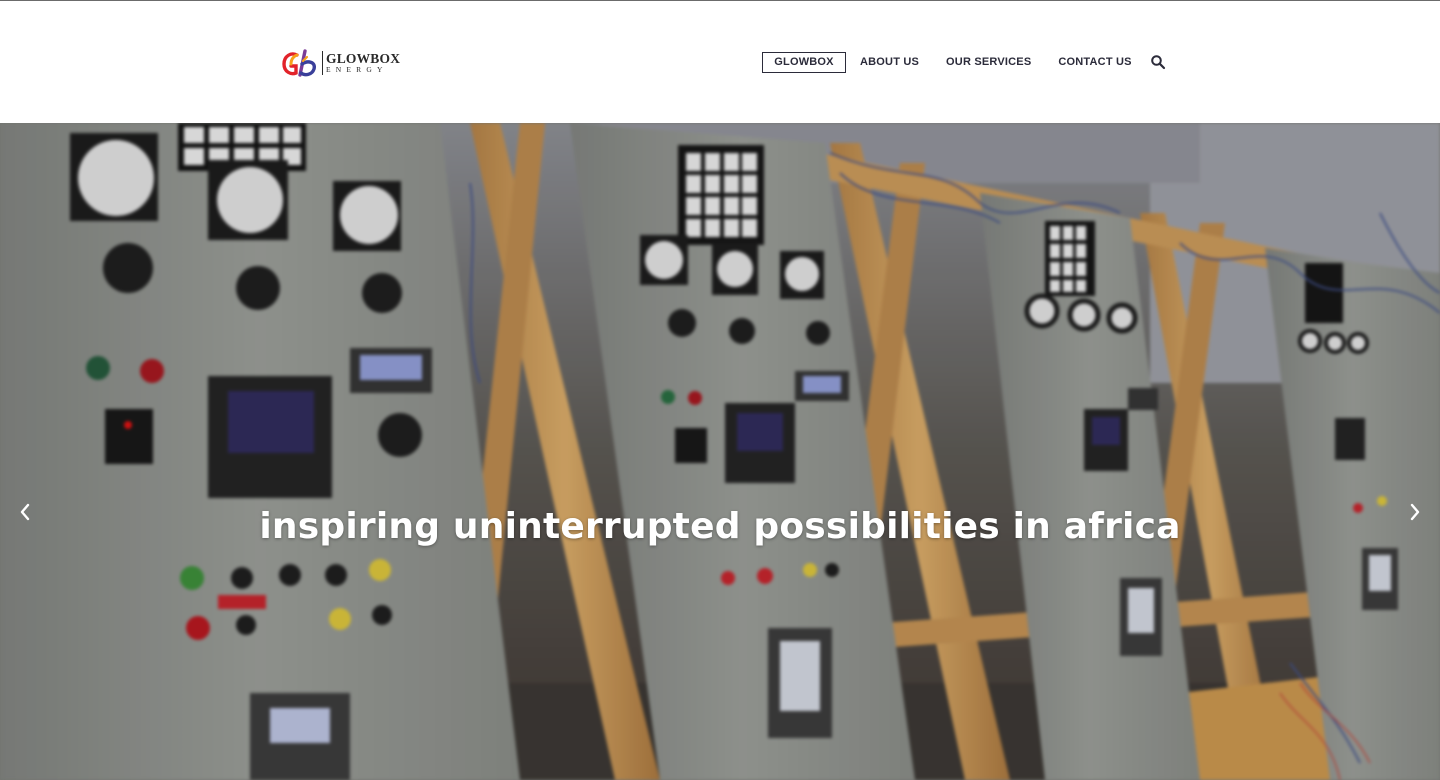  Describe the element at coordinates (301, 63) in the screenshot. I see `logo-mark-icon` at that location.